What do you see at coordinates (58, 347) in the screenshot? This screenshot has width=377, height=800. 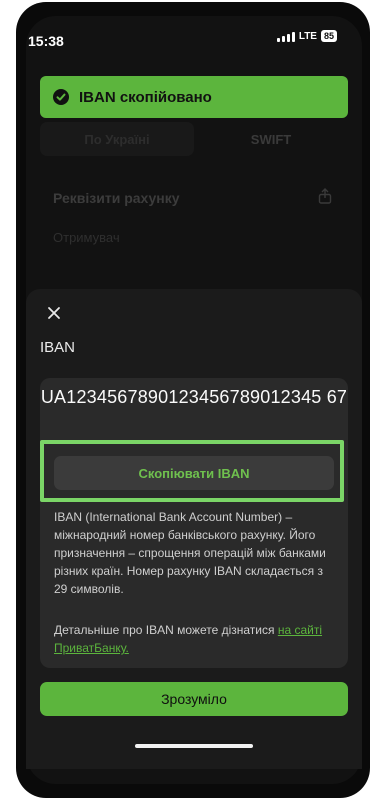 I see `sheet-title: IBAN` at bounding box center [58, 347].